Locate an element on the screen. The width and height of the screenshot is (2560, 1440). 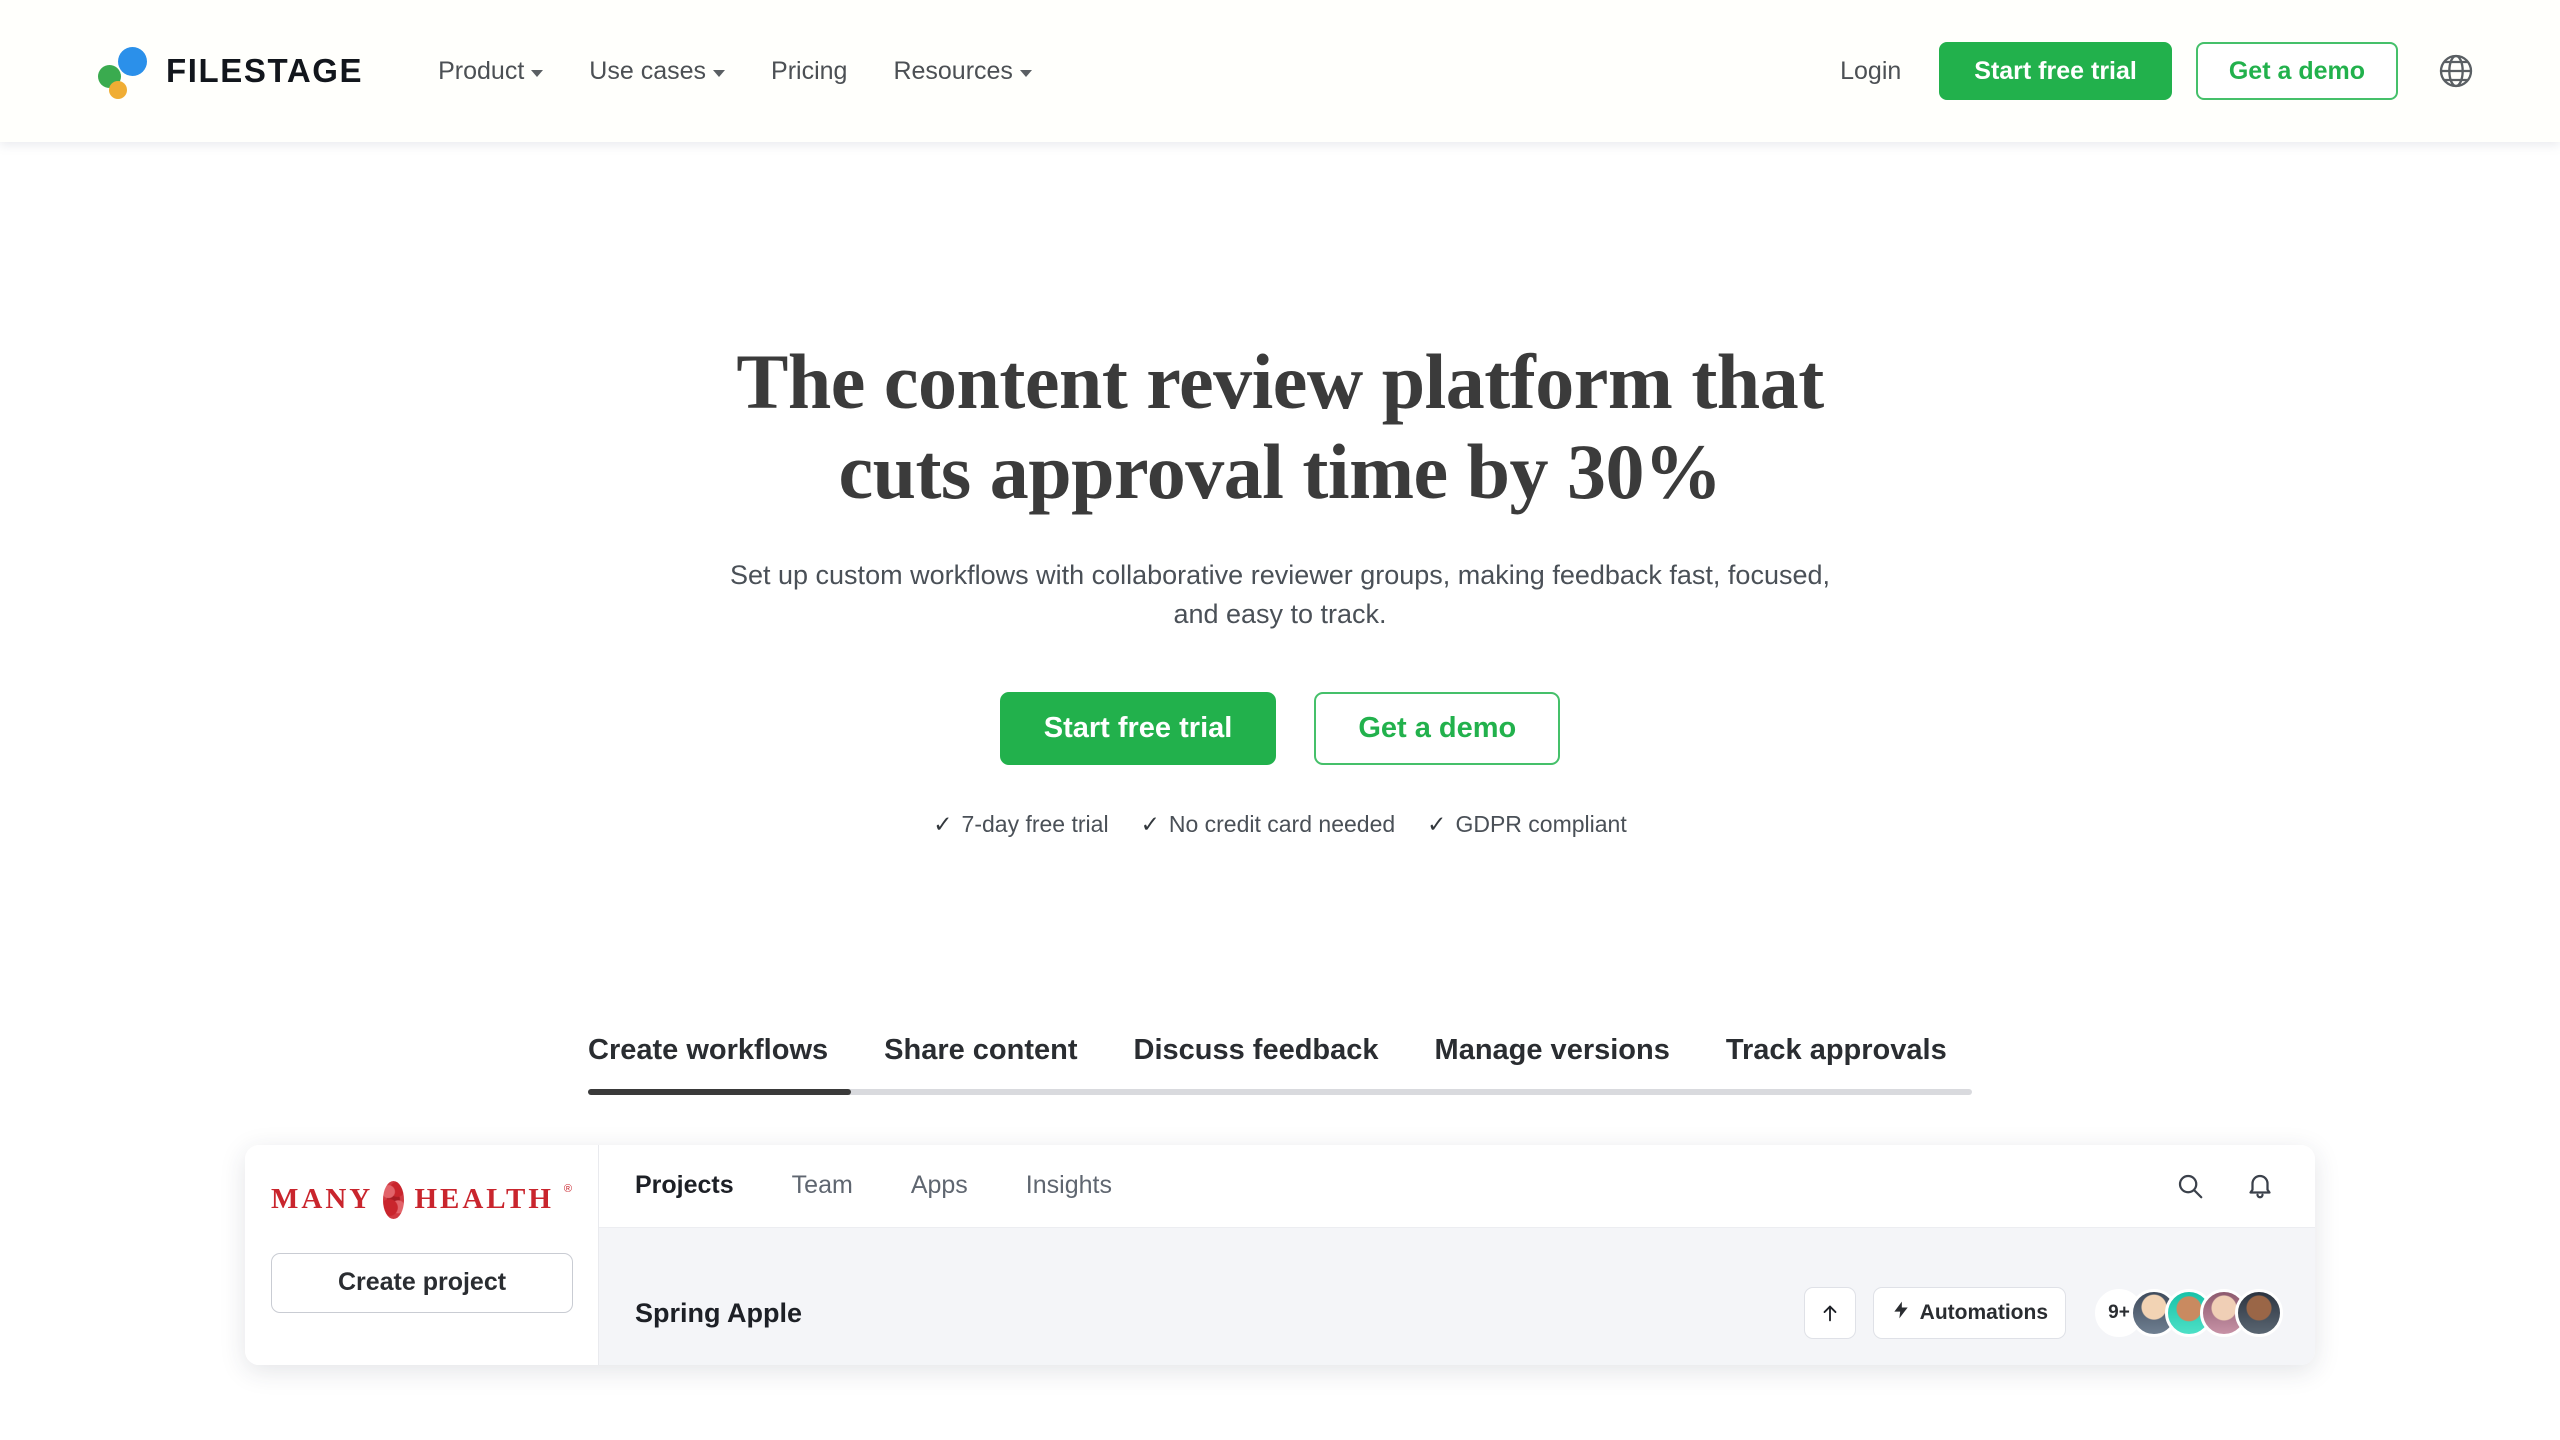
automations-bolt-icon is located at coordinates (1901, 1313).